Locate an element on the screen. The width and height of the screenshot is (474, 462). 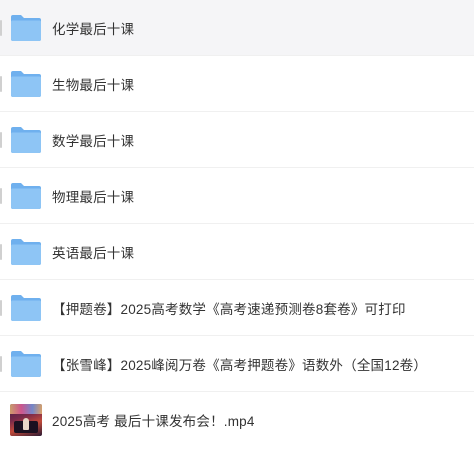
file-name: 数学最后十课 is located at coordinates (93, 140).